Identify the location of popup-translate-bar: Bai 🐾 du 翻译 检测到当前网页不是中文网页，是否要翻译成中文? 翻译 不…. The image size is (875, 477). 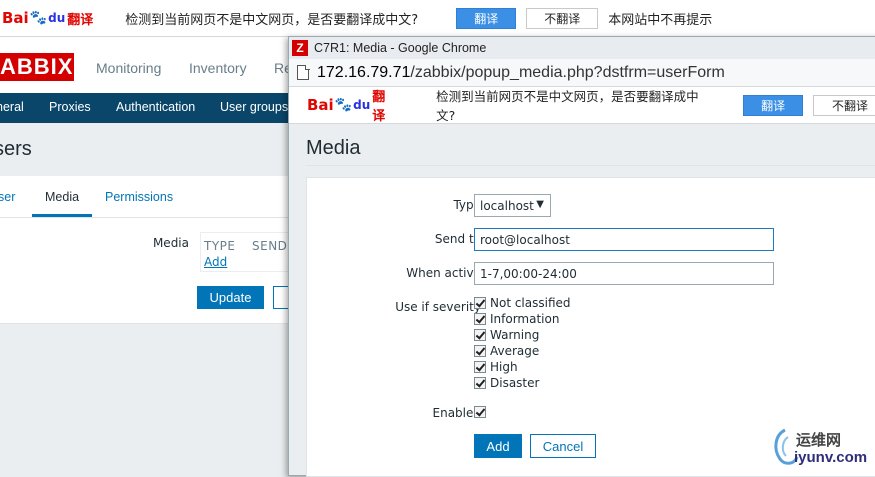
(582, 105).